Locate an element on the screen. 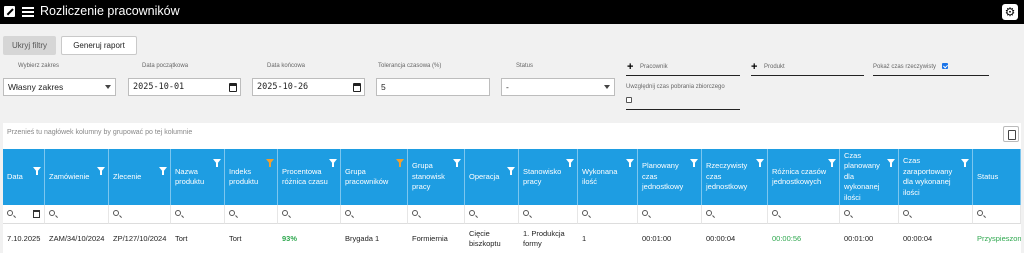 The width and height of the screenshot is (1024, 253). table-cell: 1 is located at coordinates (608, 238).